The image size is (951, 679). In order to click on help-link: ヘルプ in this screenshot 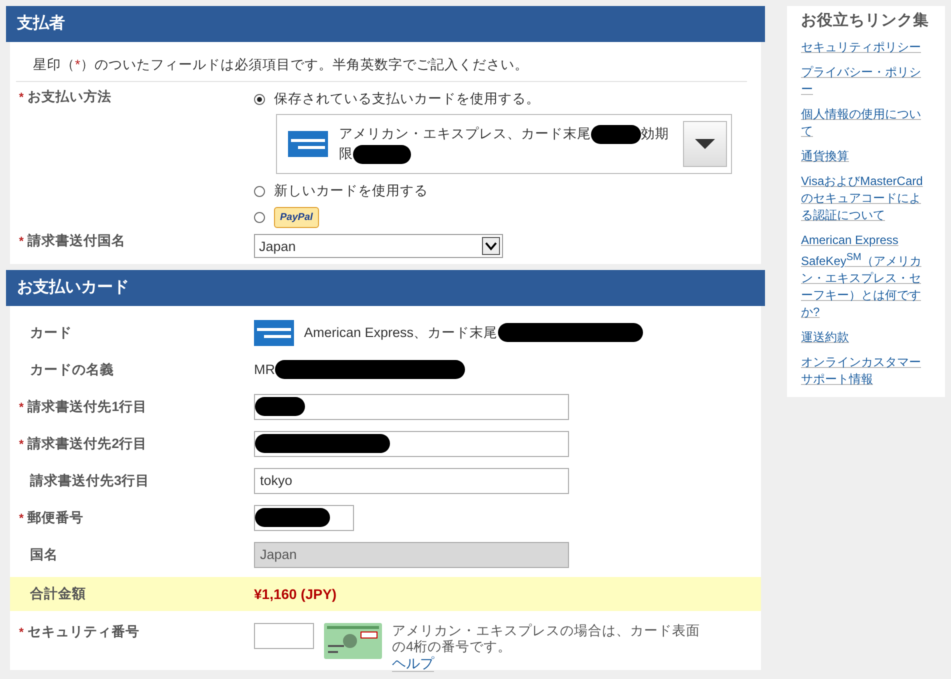, I will do `click(413, 663)`.